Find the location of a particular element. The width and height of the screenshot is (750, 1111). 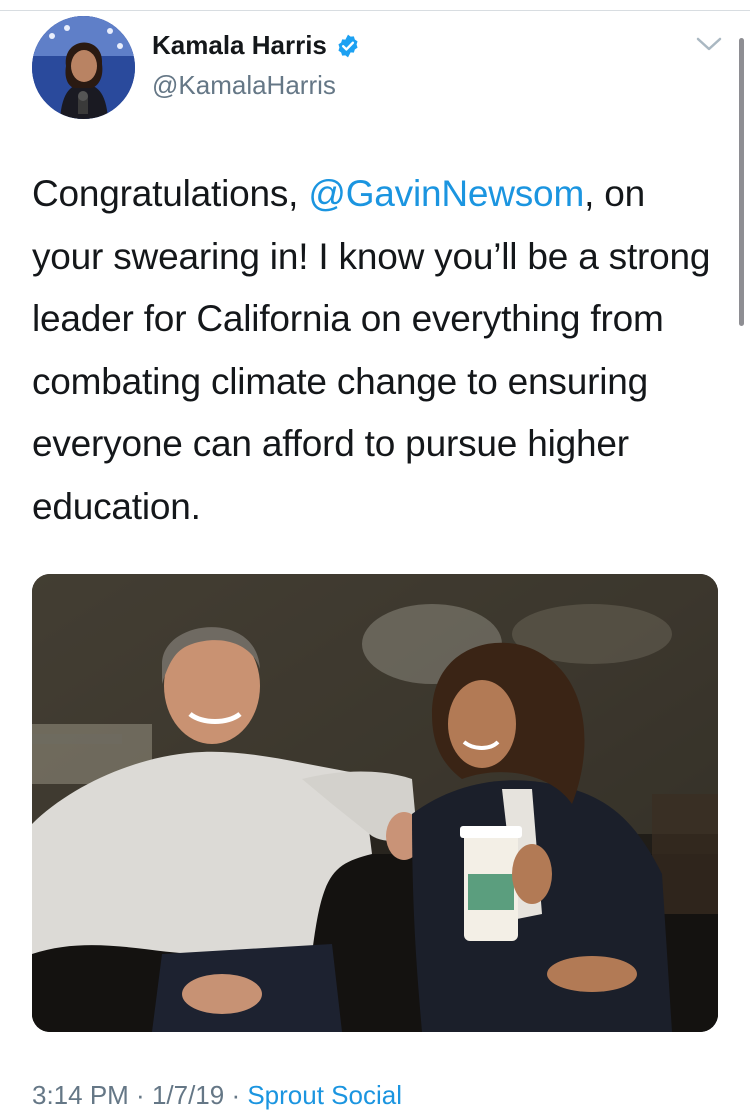

tweet-source-link: Sprout Social is located at coordinates (324, 1095).